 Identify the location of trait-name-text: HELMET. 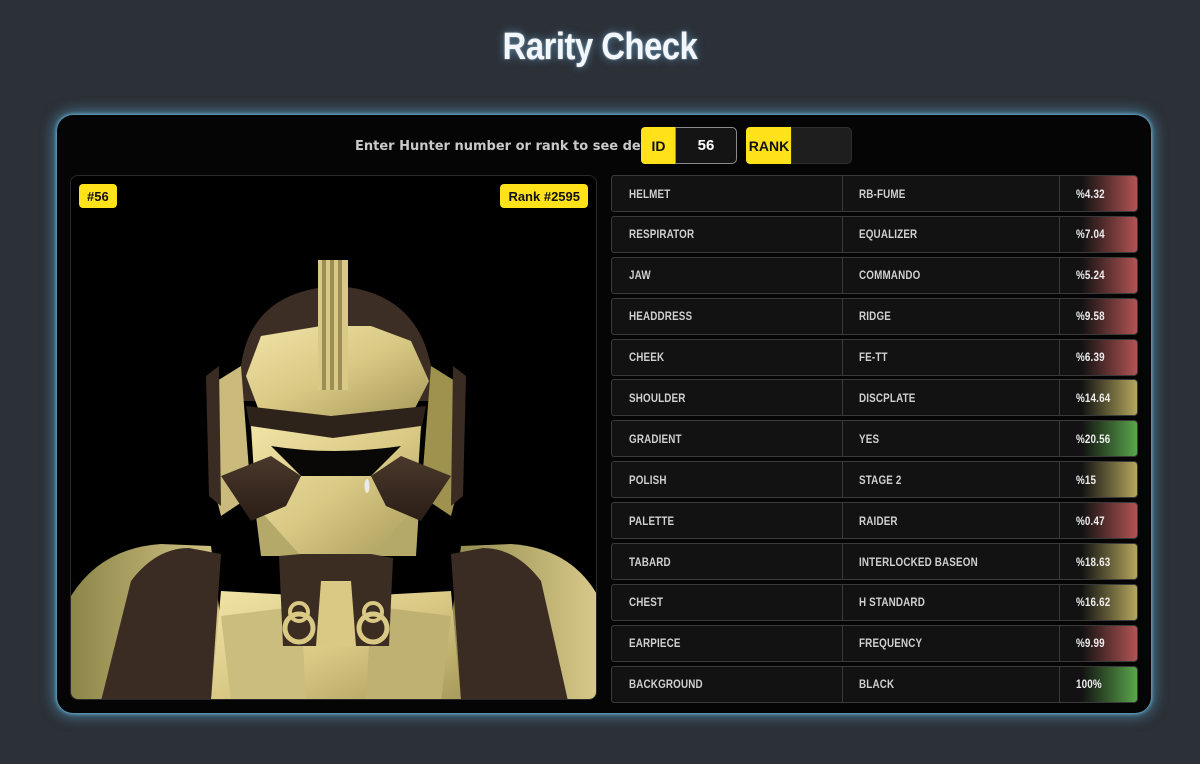
(650, 193).